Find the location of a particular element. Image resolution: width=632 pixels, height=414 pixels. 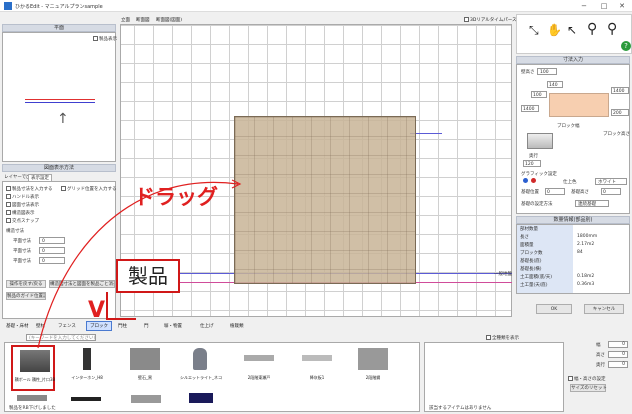

check-annotation: V is located at coordinates (97, 310).